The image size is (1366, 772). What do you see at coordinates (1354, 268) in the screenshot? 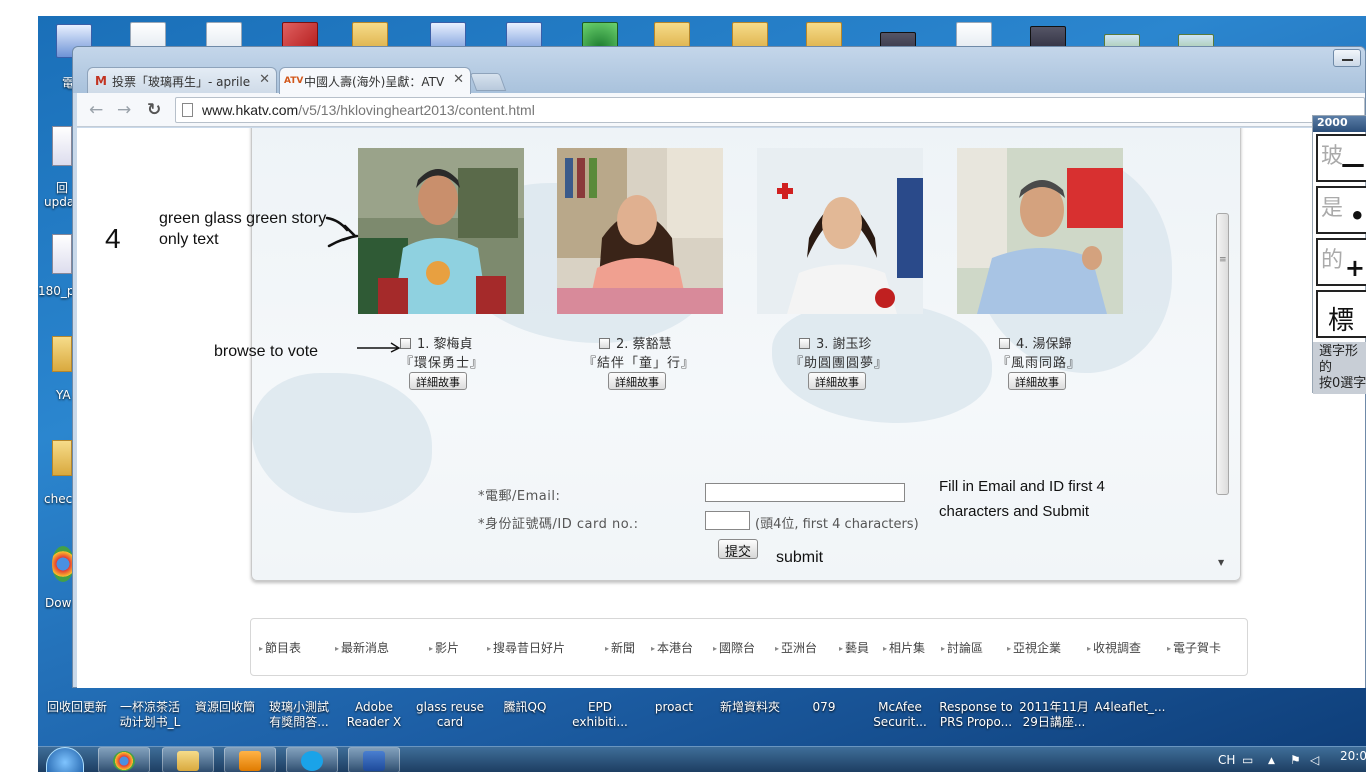
I see `plus-icon: +` at bounding box center [1354, 268].